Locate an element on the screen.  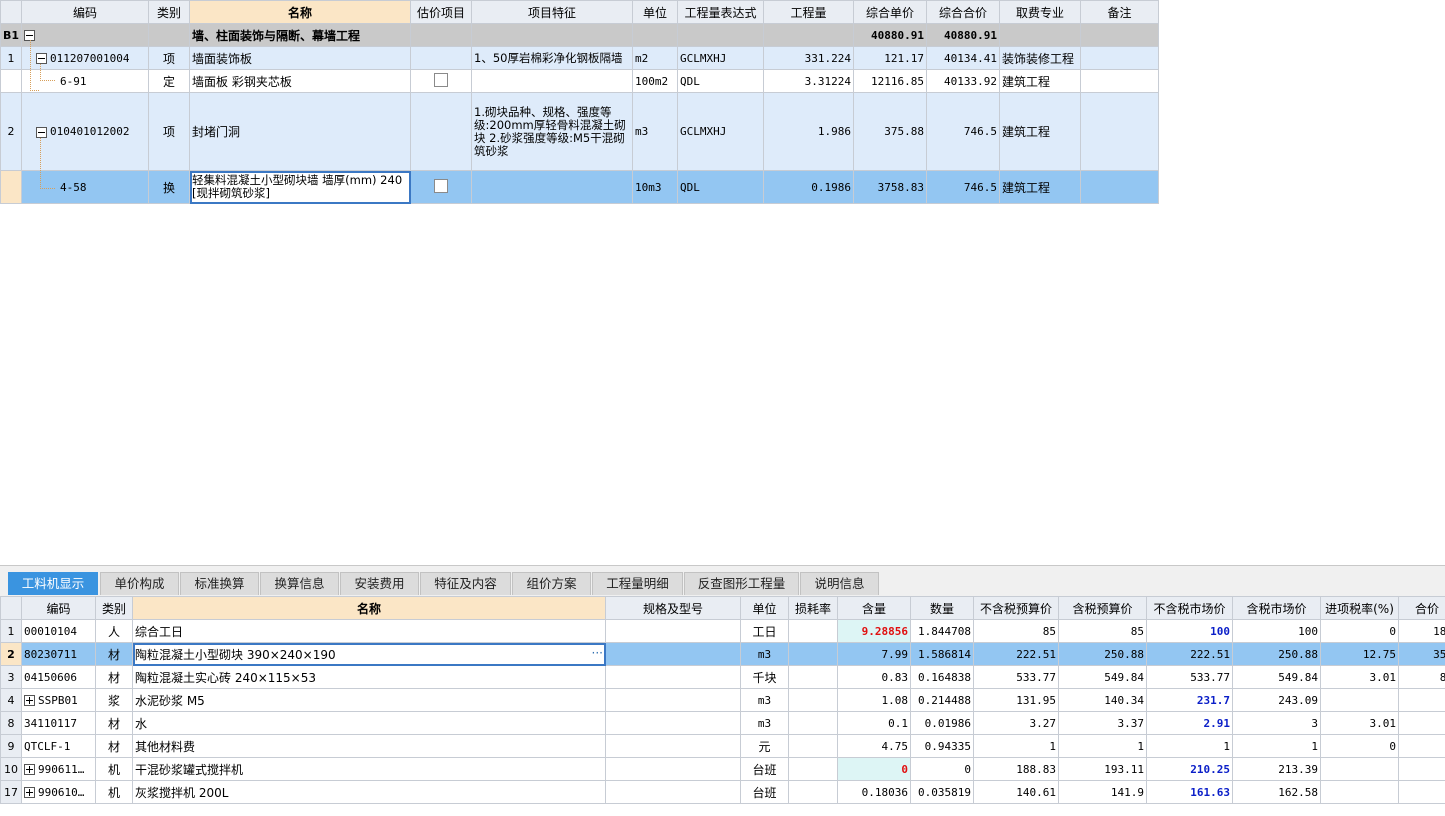
code-cell: SSPB01 is located at coordinates (58, 700).